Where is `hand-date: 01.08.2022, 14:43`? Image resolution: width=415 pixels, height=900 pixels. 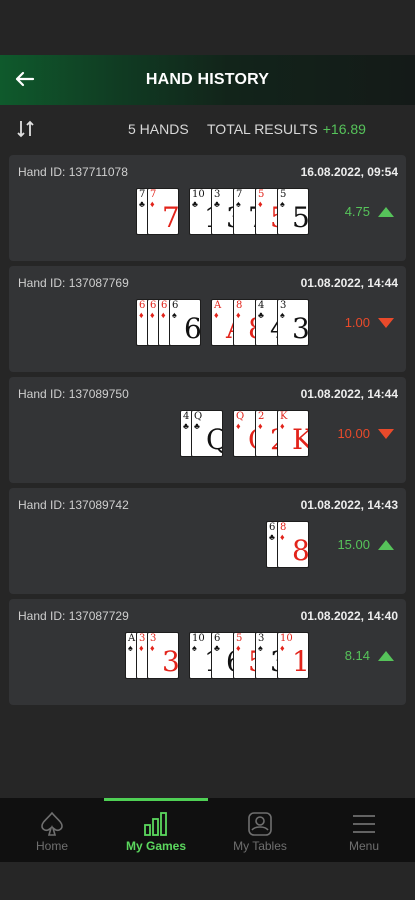 hand-date: 01.08.2022, 14:43 is located at coordinates (349, 505).